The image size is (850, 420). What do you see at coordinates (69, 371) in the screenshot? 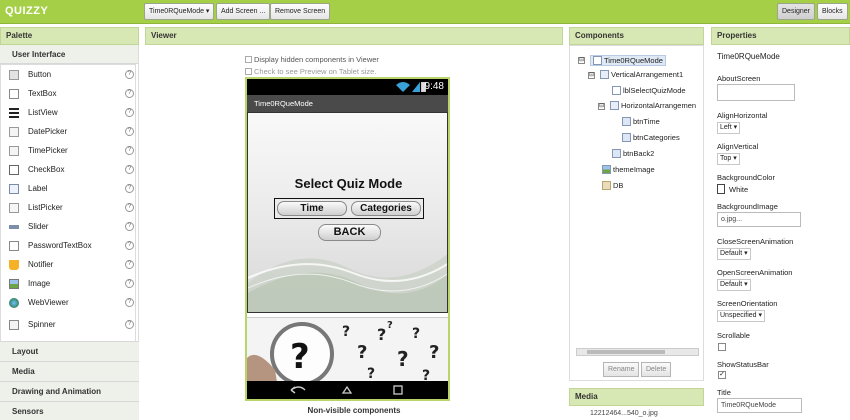
I see `palette-category-media: Media` at bounding box center [69, 371].